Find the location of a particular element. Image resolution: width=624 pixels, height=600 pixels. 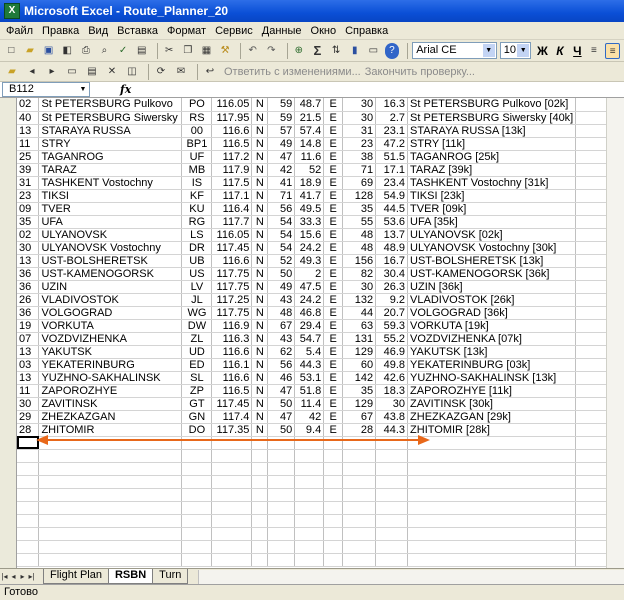

label-cell: St PETERSBURG Pulkovo [02k] is located at coordinates (492, 105).